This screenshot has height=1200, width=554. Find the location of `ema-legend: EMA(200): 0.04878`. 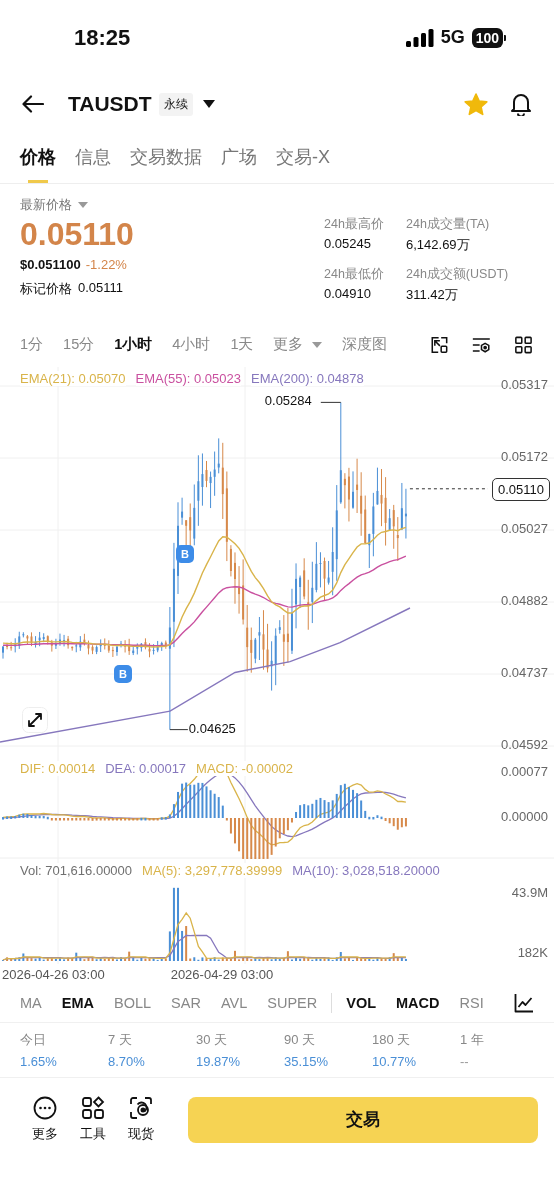

ema-legend: EMA(200): 0.04878 is located at coordinates (307, 378).